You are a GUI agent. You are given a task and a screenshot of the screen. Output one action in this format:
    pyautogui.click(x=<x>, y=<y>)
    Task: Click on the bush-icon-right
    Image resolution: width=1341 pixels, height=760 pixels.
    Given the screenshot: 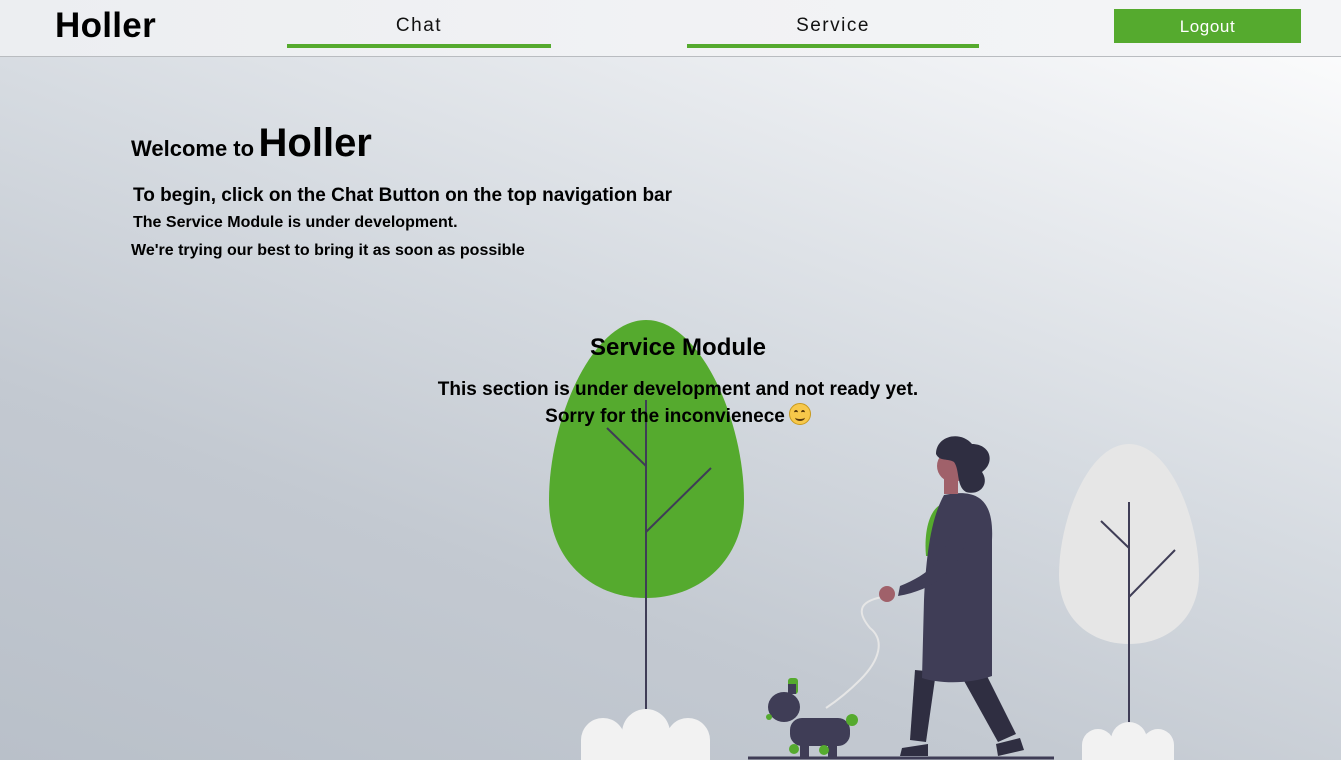 What is the action you would take?
    pyautogui.click(x=1128, y=741)
    